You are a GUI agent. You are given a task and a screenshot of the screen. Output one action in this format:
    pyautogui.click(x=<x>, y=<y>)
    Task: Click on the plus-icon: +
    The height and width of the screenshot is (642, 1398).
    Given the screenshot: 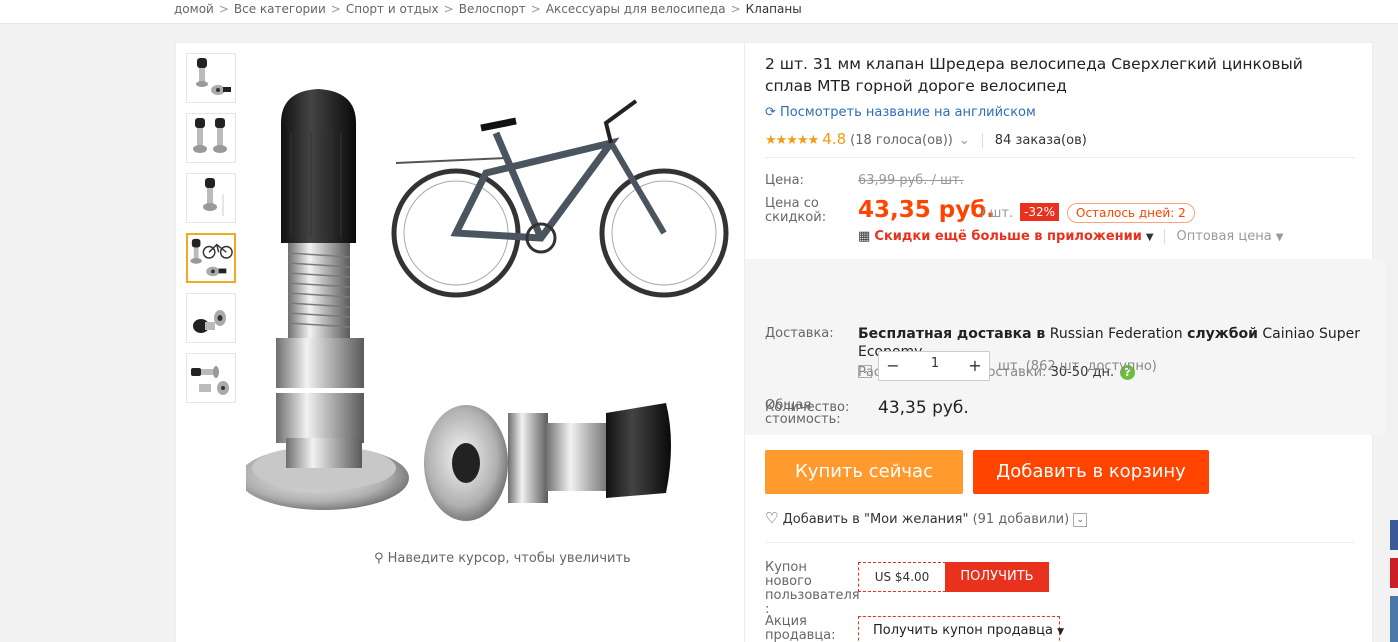 What is the action you would take?
    pyautogui.click(x=975, y=366)
    